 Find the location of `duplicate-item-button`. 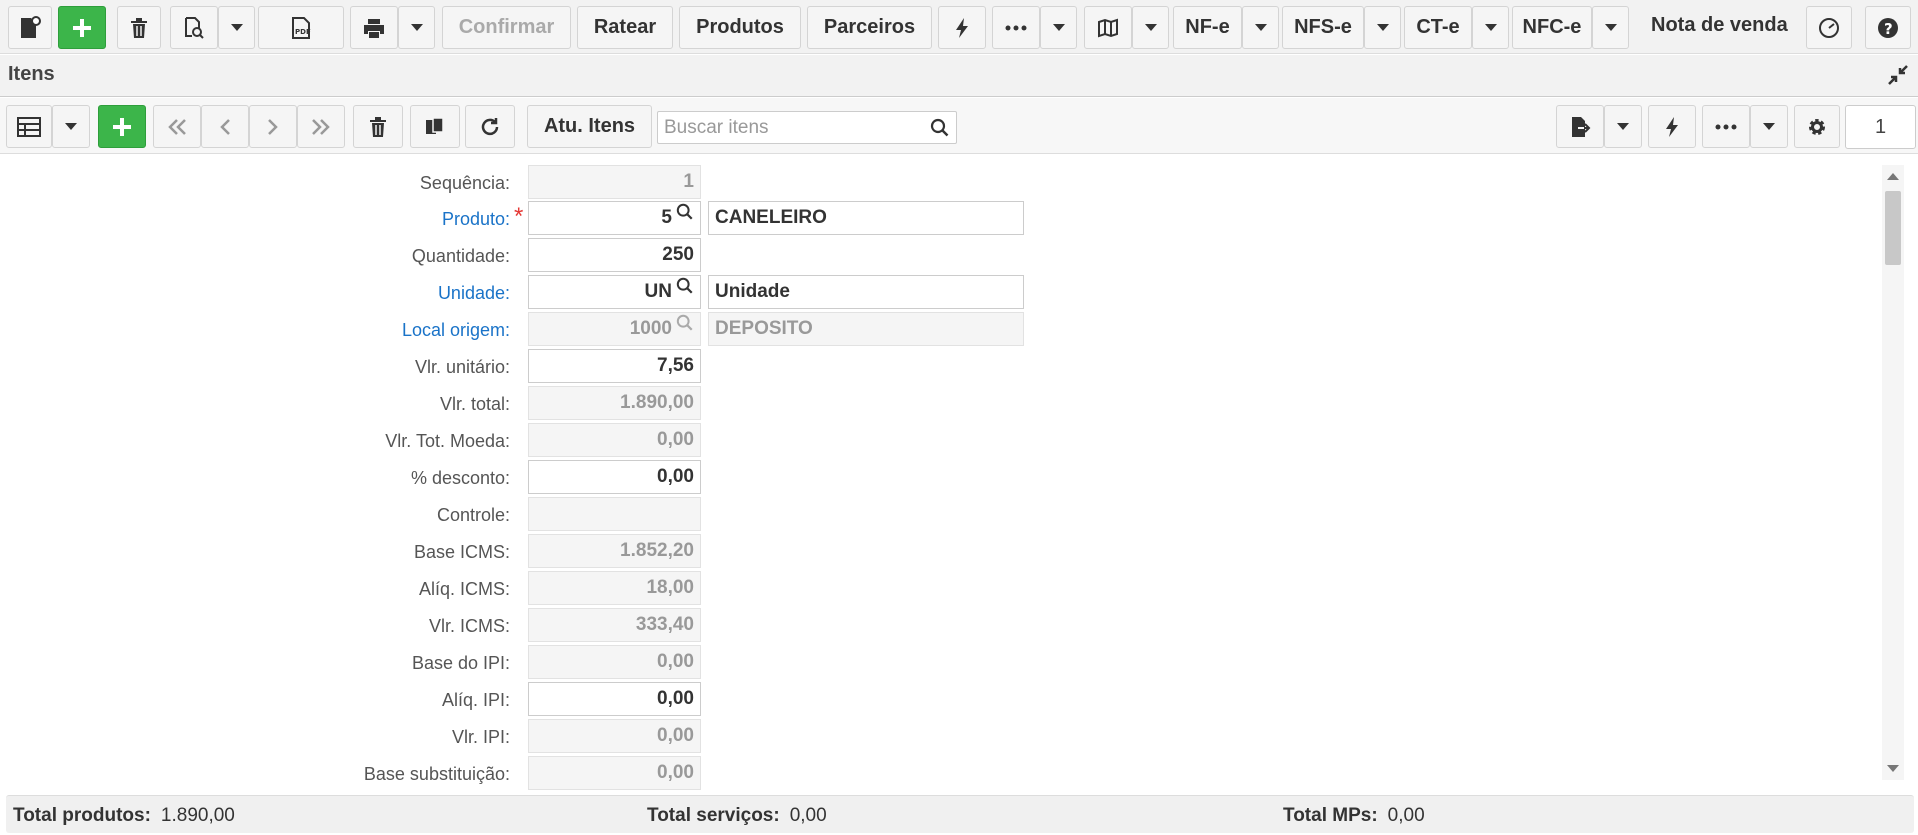

duplicate-item-button is located at coordinates (435, 126).